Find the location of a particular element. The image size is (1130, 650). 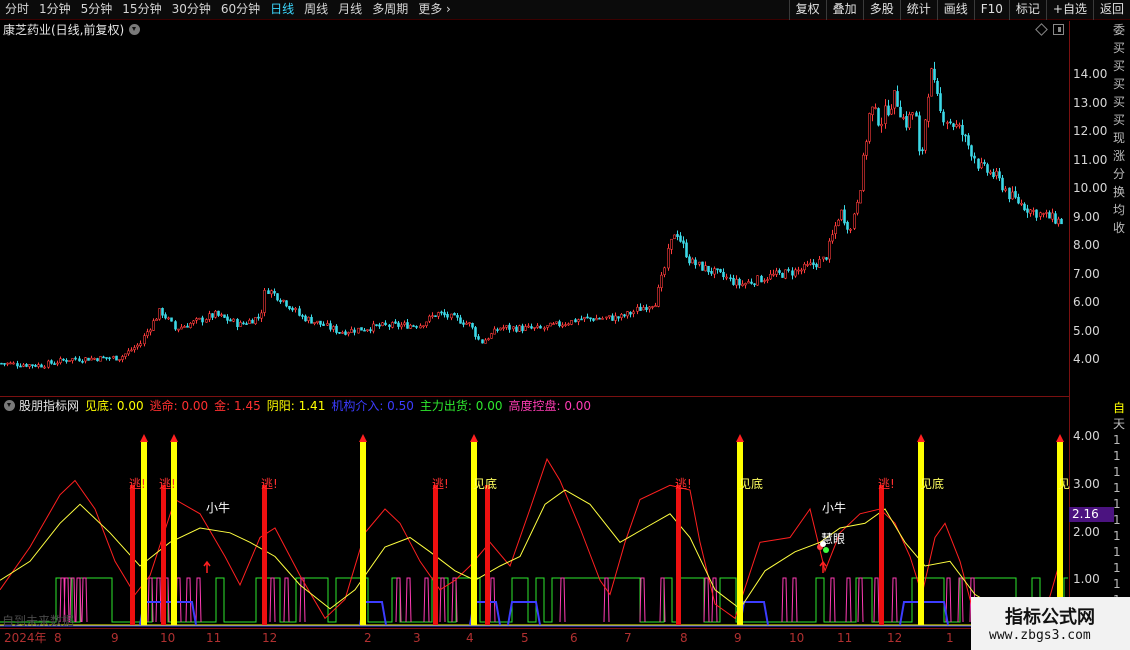

f10-button: F10 is located at coordinates (991, 10).